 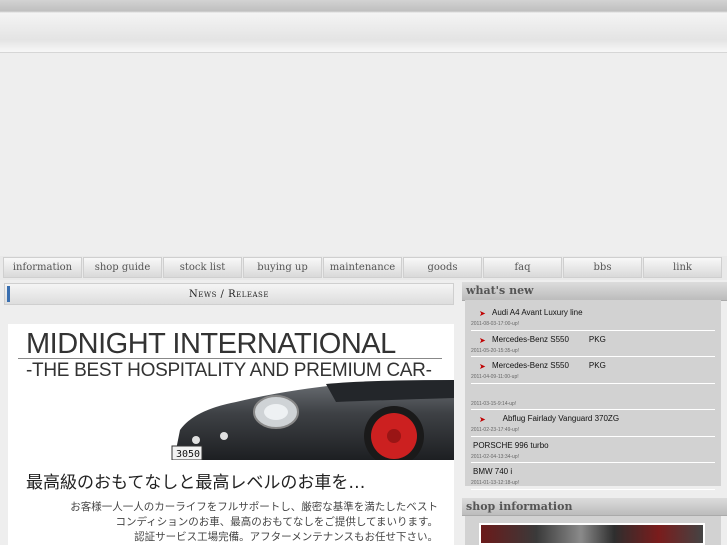 What do you see at coordinates (286, 537) in the screenshot?
I see `description-line-3: 認証サービス工場完備。アフターメンテナンスもお任せ下さい。` at bounding box center [286, 537].